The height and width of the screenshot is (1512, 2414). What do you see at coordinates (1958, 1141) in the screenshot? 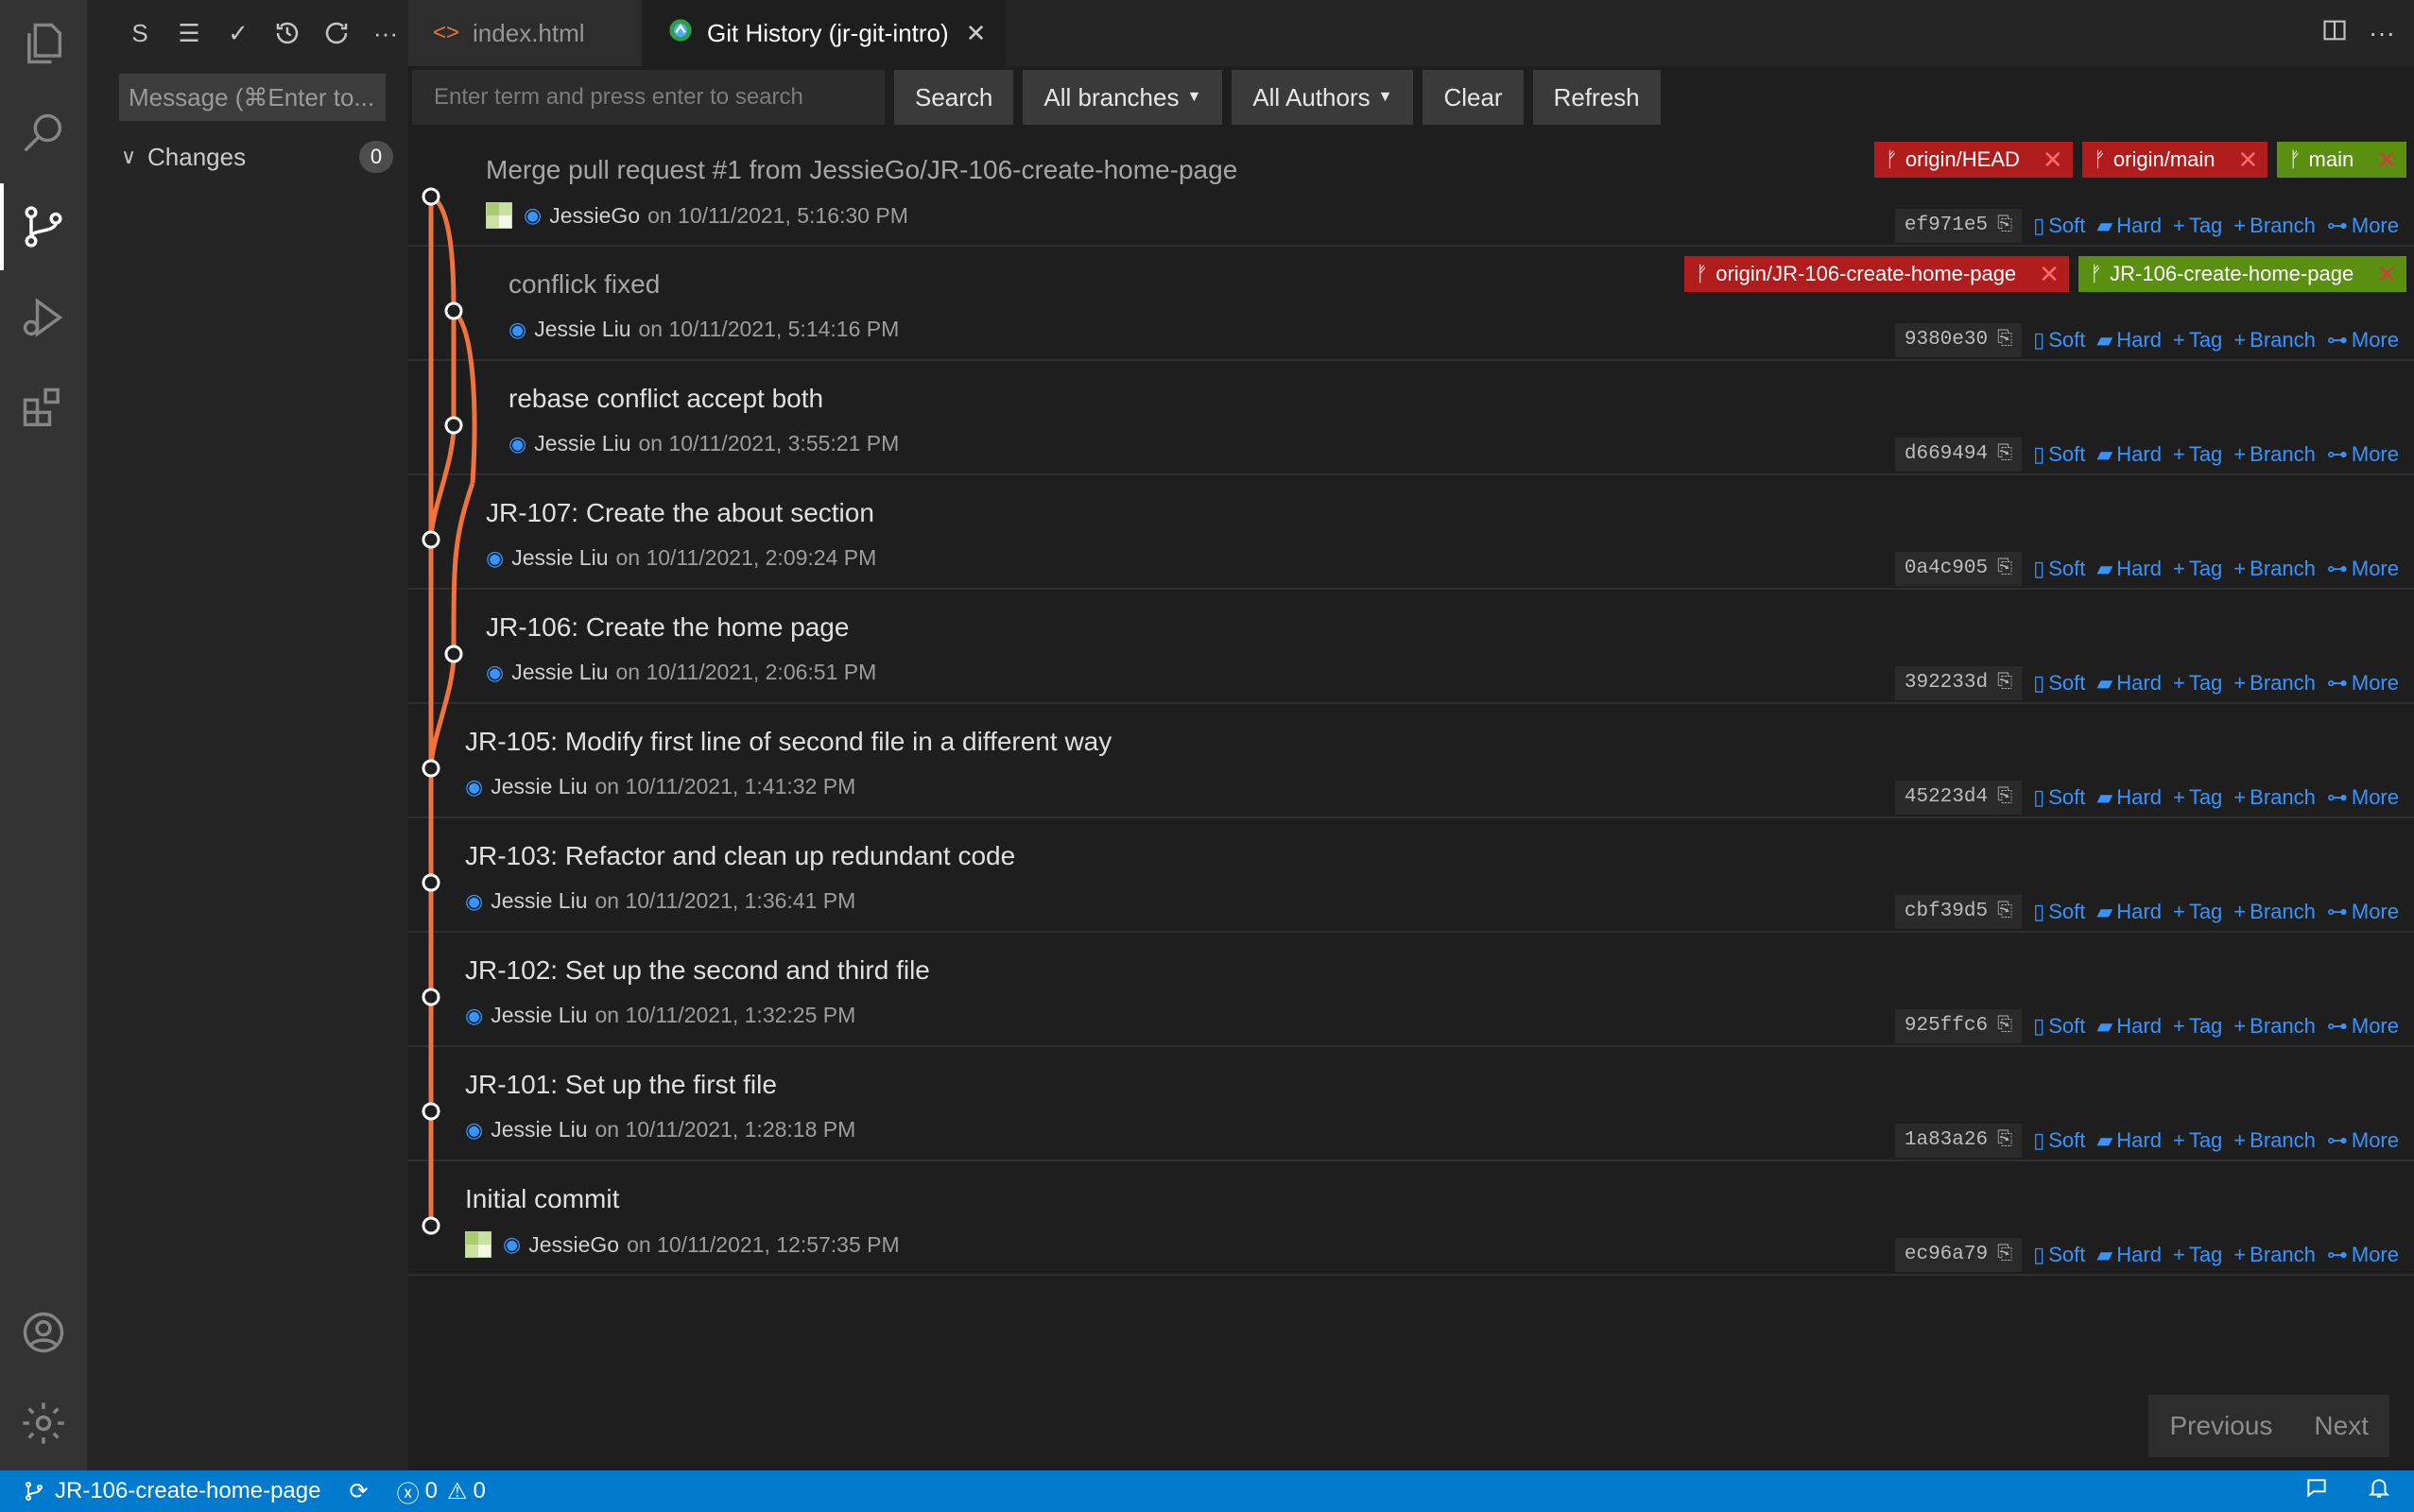
I see `commit-hash: 1a83a26 ⎘` at bounding box center [1958, 1141].